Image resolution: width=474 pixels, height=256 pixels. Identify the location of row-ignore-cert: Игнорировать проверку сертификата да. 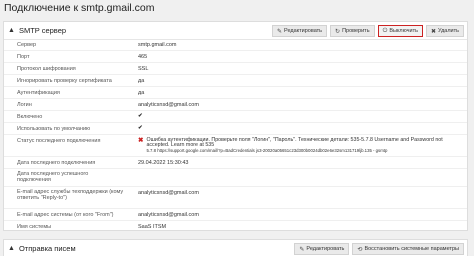
(235, 81).